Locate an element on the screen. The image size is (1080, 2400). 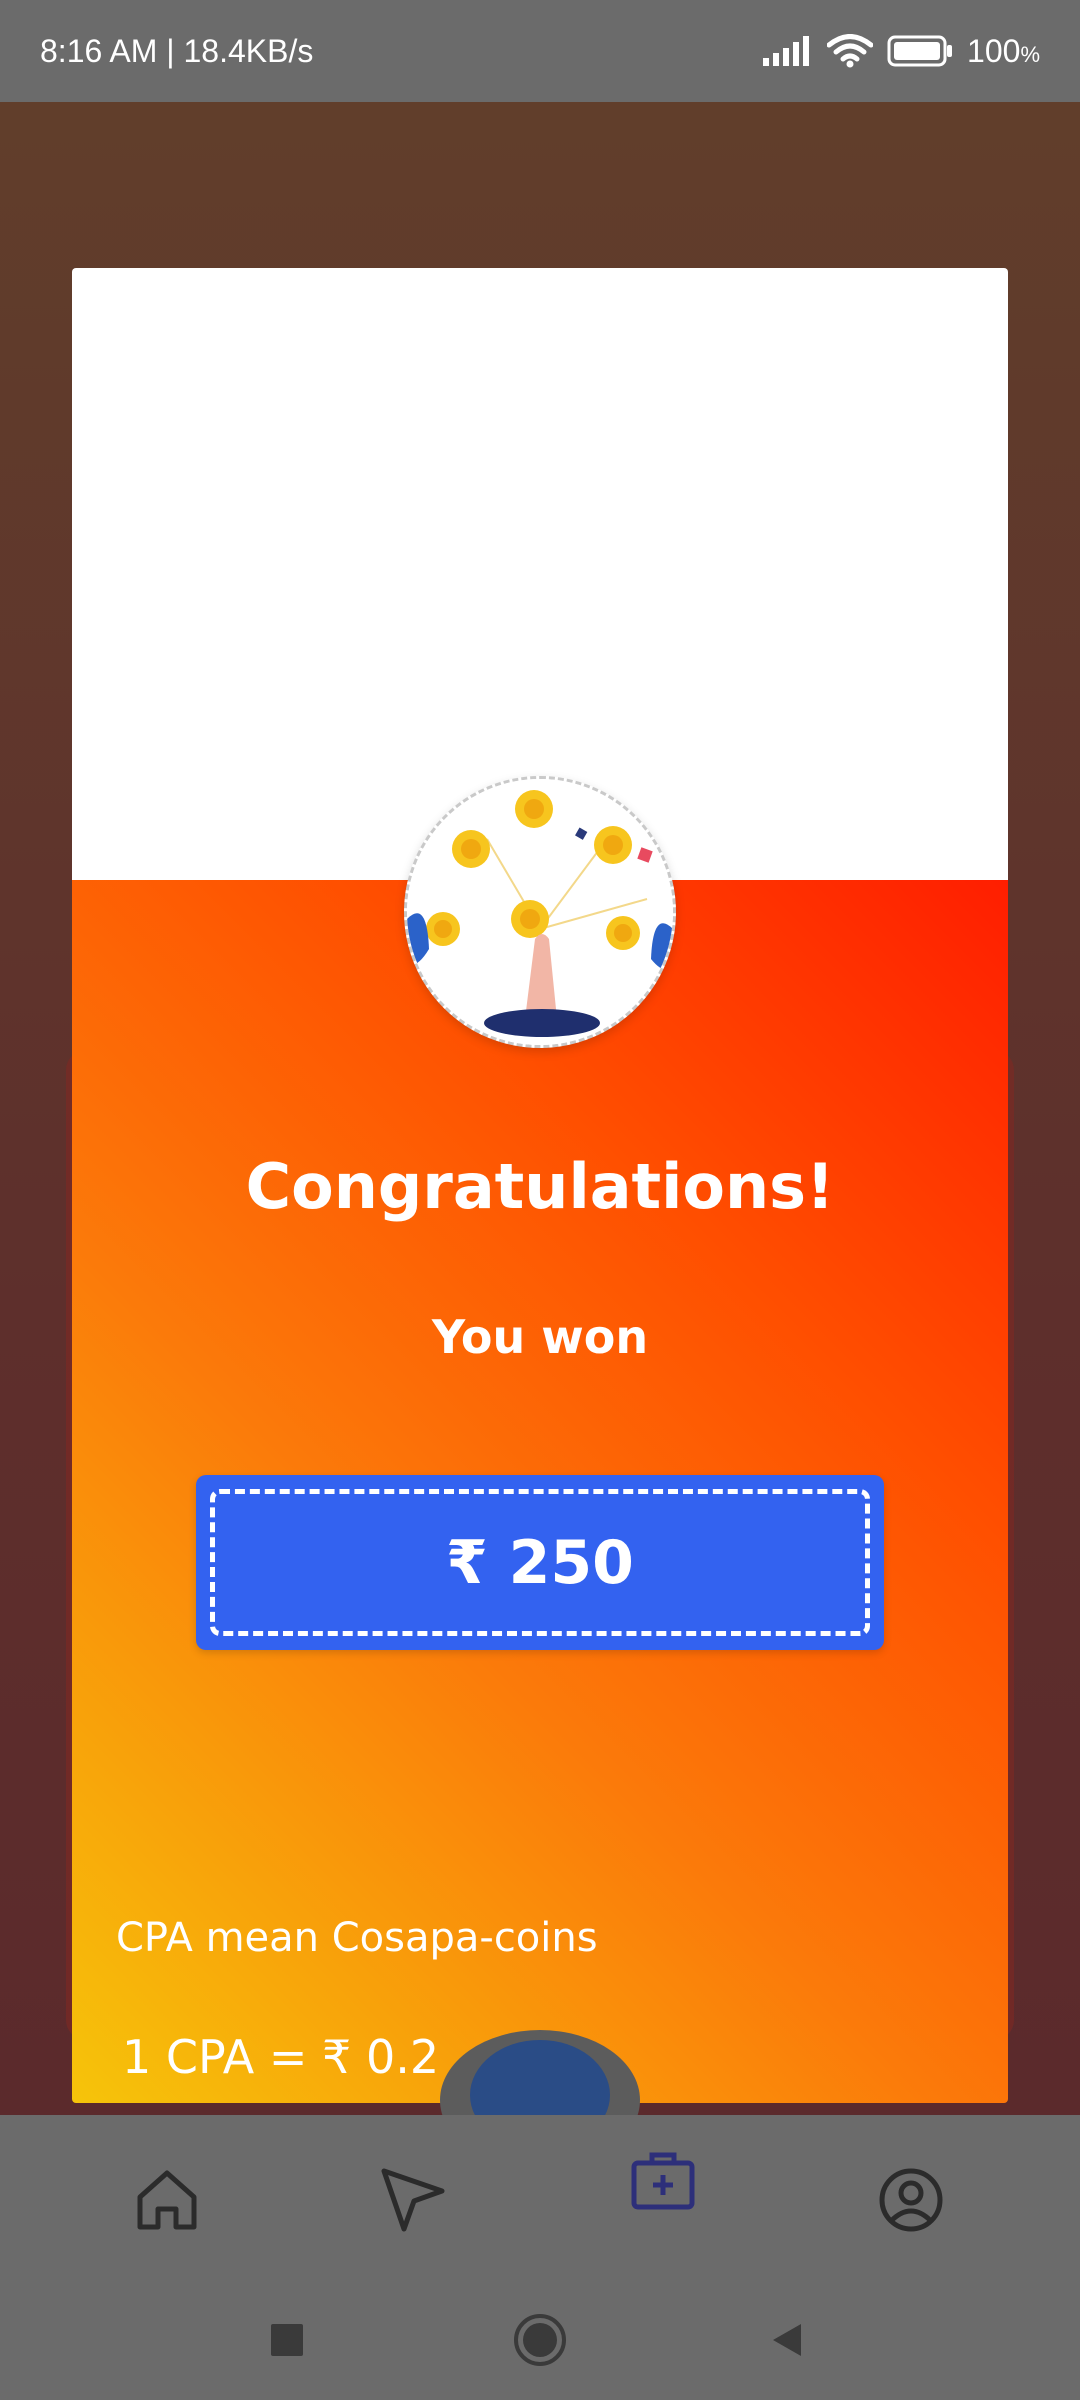
home-button is located at coordinates (540, 2340).